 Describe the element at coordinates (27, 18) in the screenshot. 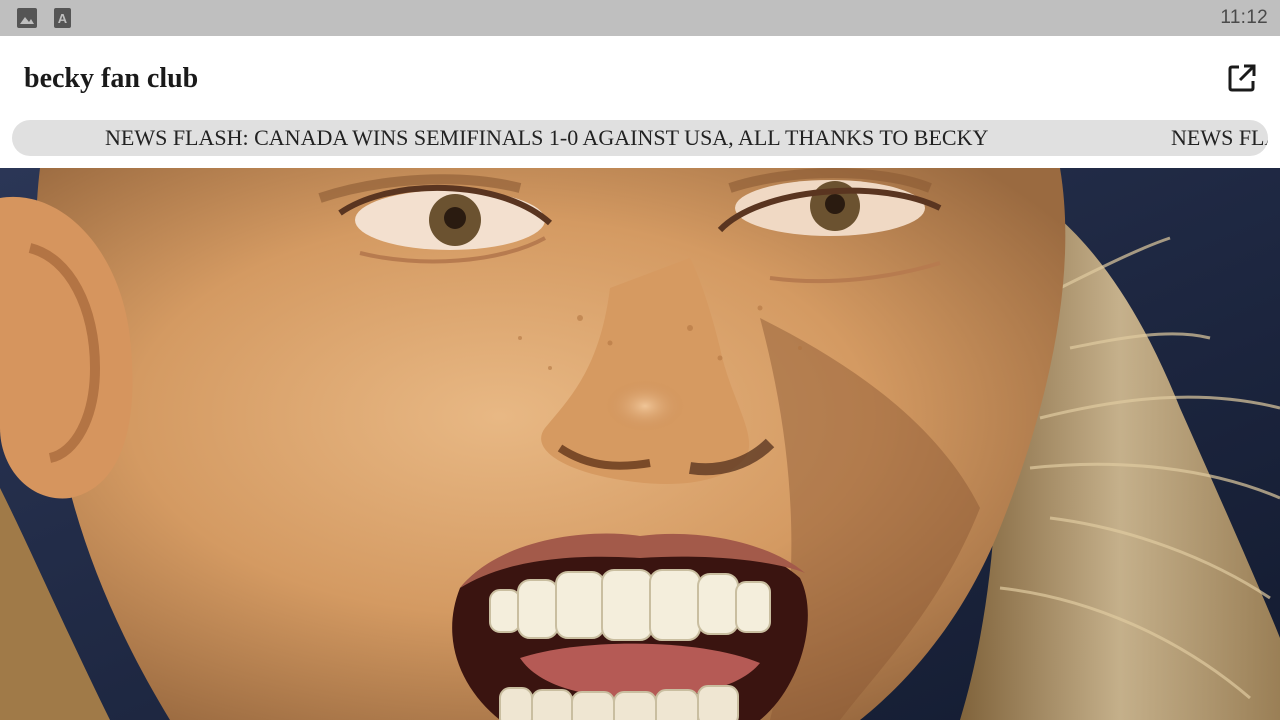

I see `image-icon` at that location.